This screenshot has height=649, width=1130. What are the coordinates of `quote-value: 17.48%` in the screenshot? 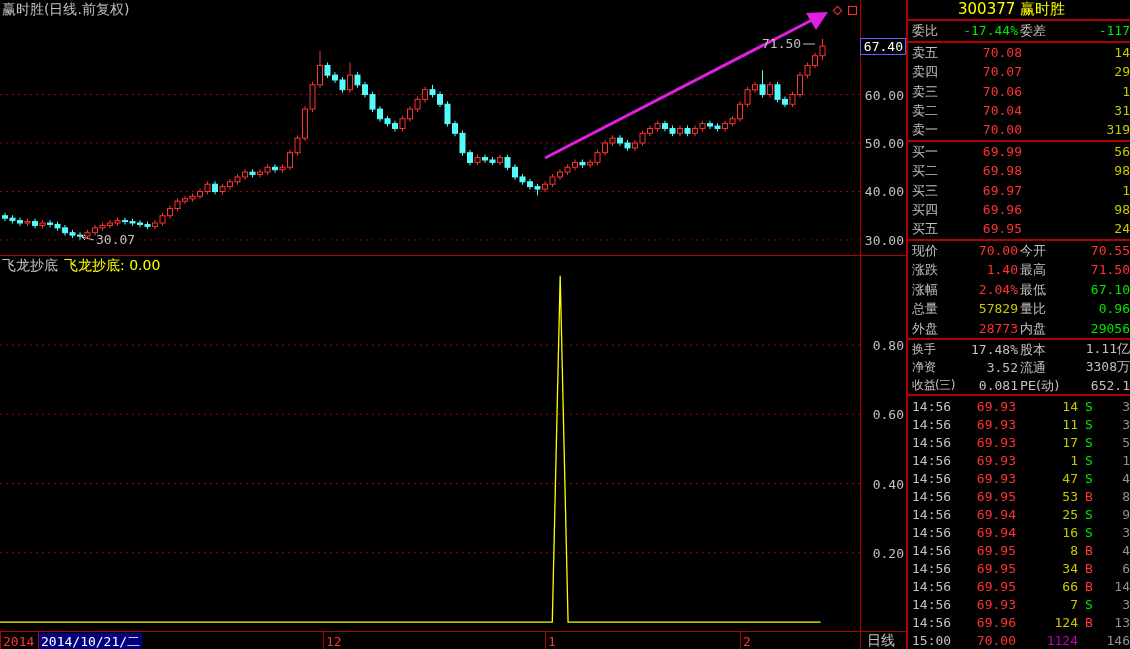 It's located at (994, 349).